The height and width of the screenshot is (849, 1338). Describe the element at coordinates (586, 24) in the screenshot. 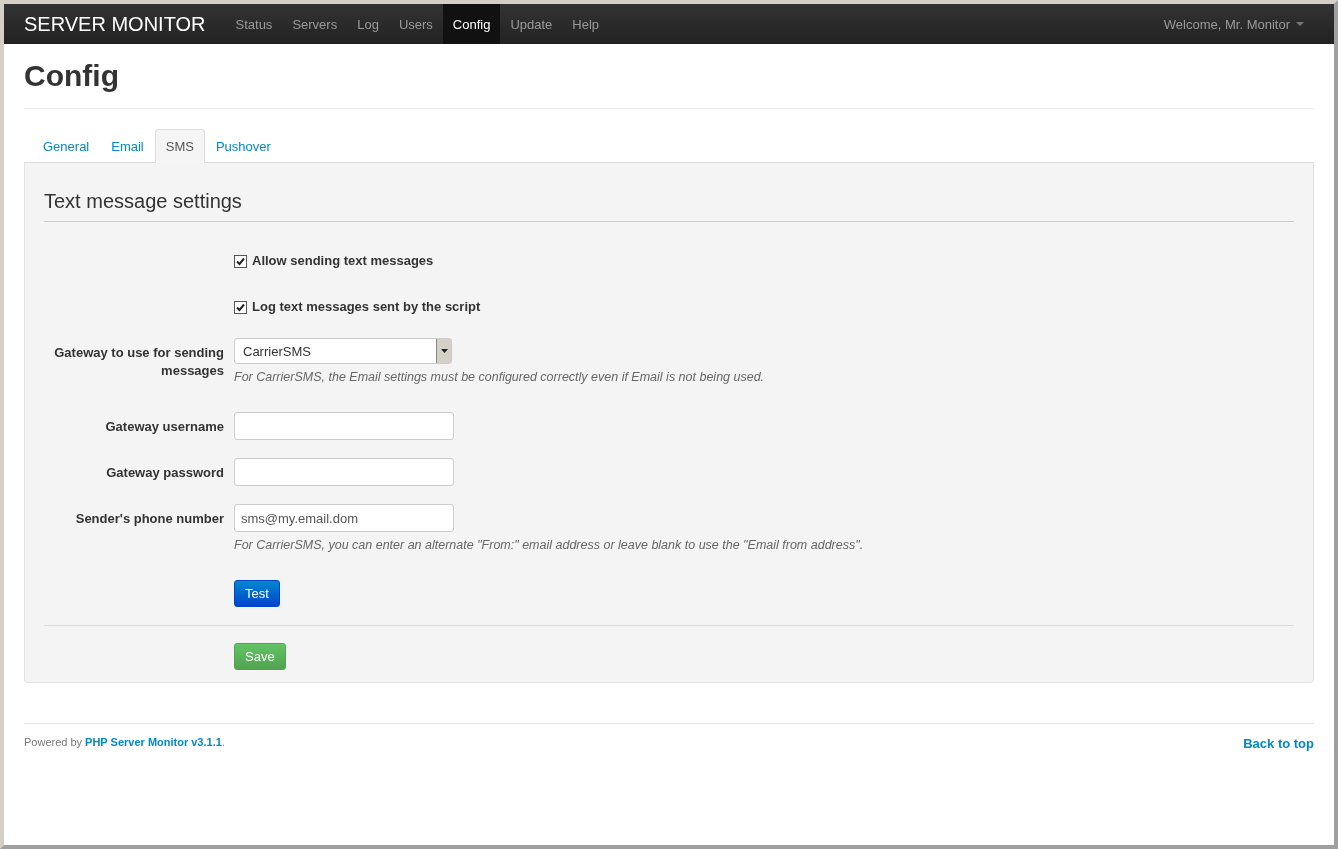

I see `nav-link: Help` at that location.